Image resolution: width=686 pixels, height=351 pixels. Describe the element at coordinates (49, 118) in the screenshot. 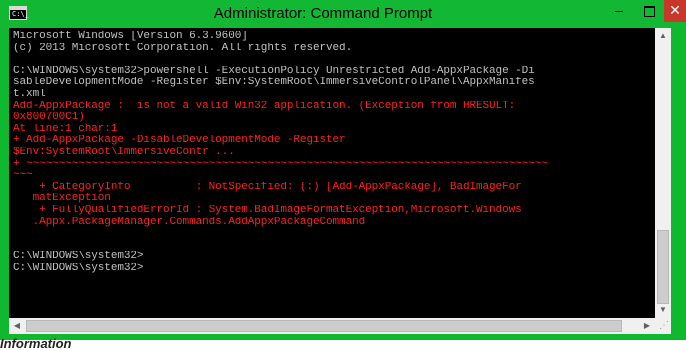

I see `console-line: 0x800700C1)` at that location.